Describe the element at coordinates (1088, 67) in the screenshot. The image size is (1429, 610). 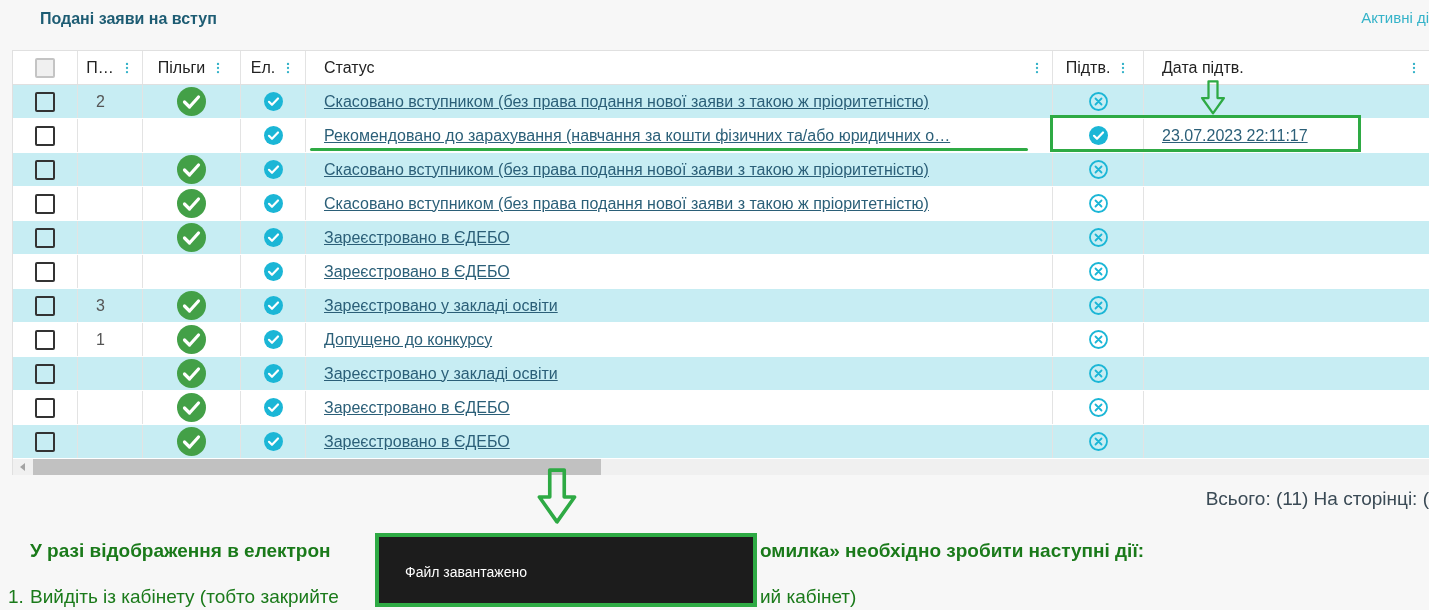
I see `column-header: Підтв.` at that location.